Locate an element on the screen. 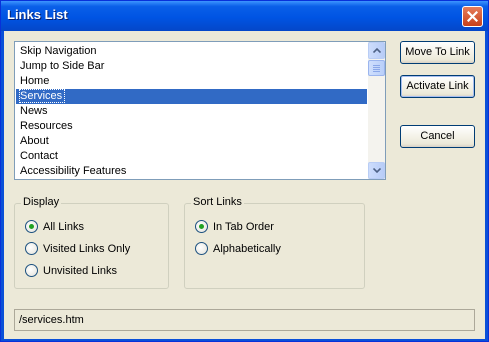 The image size is (489, 342). list-item-label: Services is located at coordinates (42, 96).